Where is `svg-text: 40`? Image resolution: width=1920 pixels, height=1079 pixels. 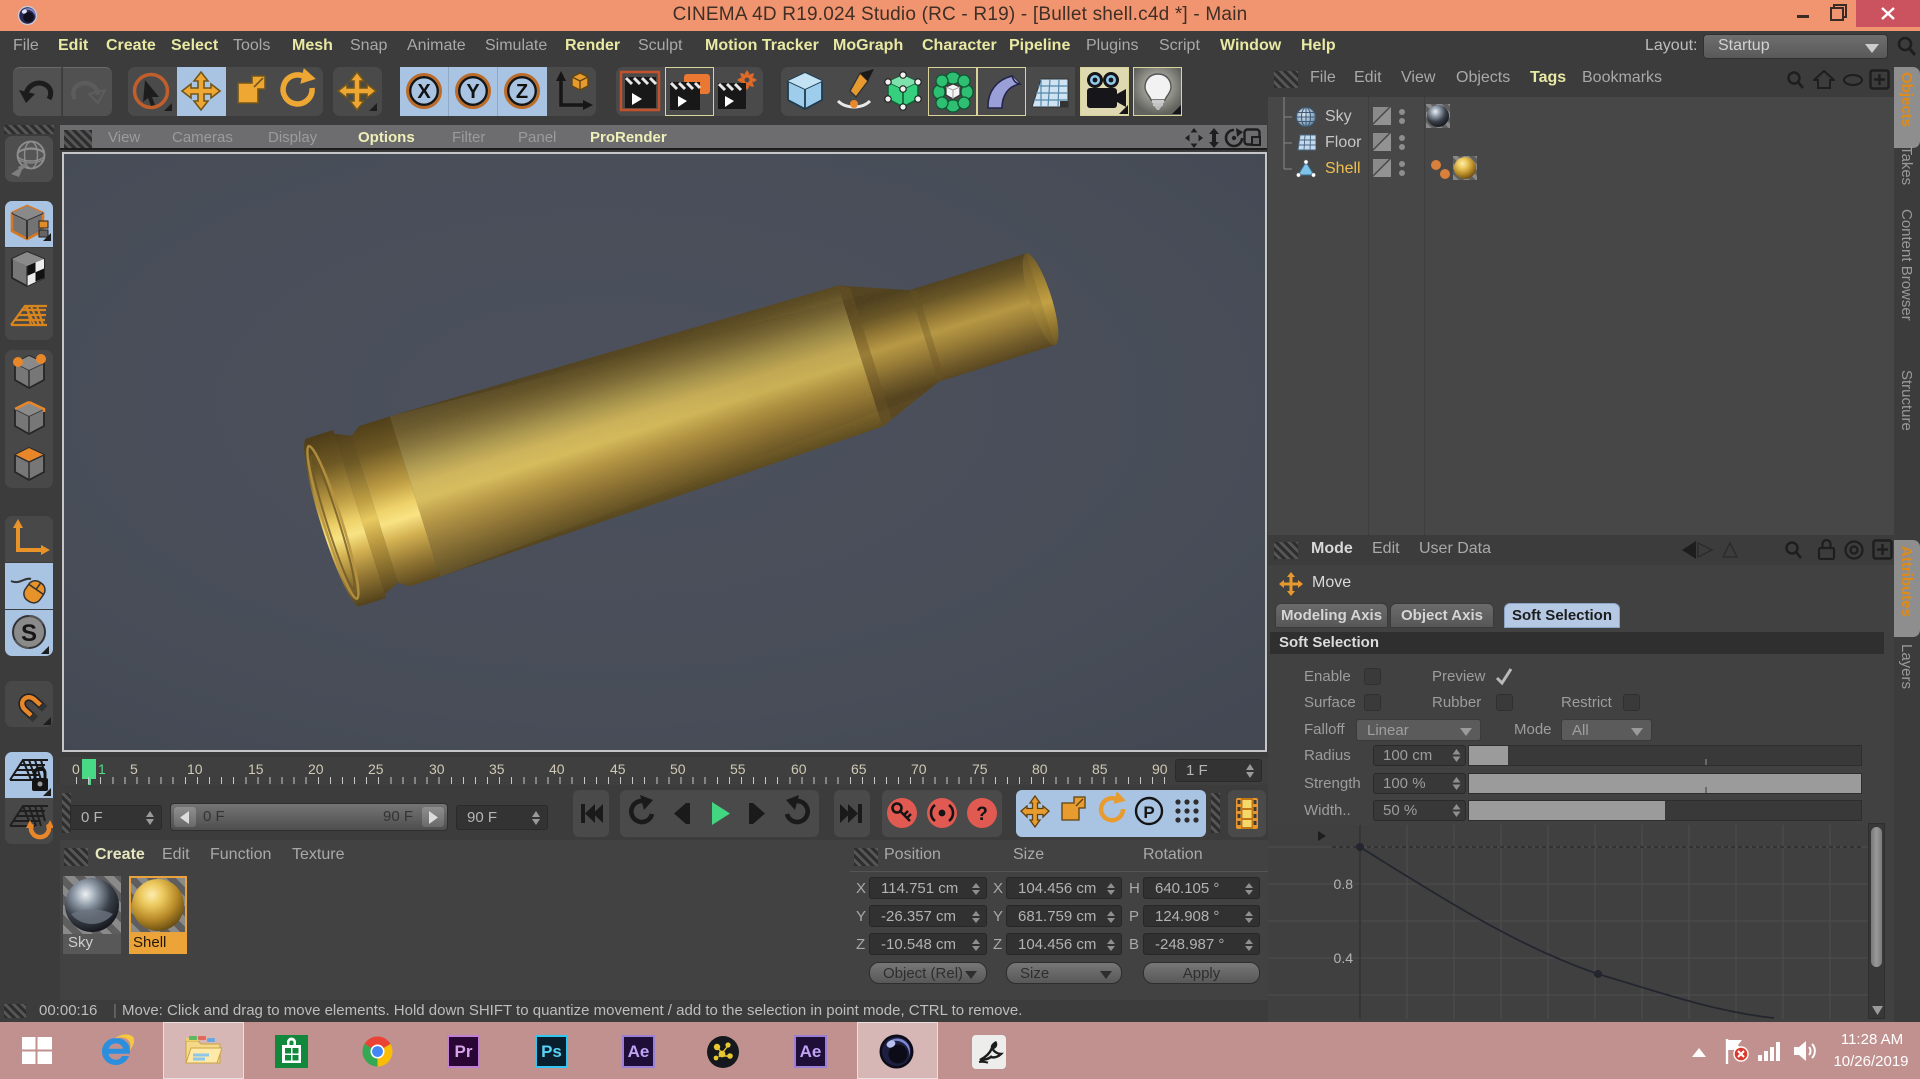 svg-text: 40 is located at coordinates (557, 769).